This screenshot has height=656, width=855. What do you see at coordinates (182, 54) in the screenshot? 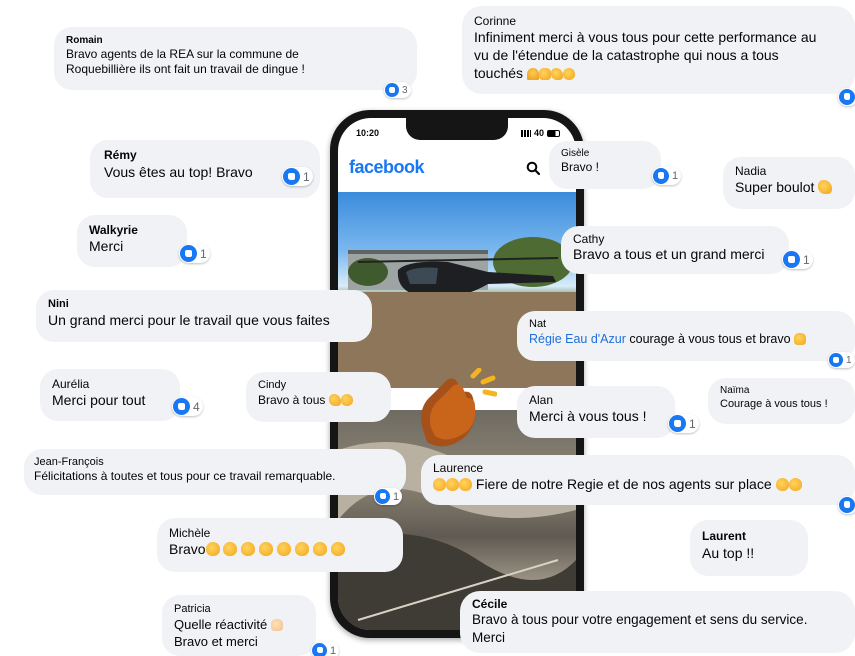
I see `comment-text-line1: Bravo agents de la REA sur la commune de` at bounding box center [182, 54].